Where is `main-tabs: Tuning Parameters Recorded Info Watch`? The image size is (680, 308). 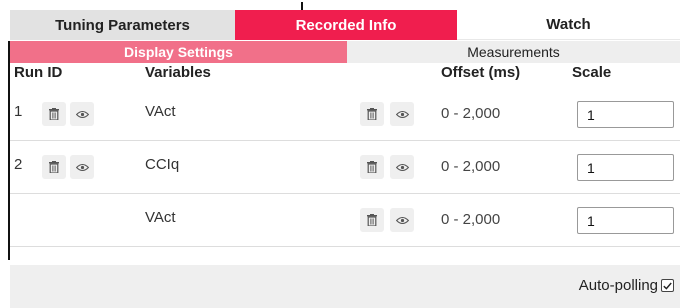
main-tabs: Tuning Parameters Recorded Info Watch is located at coordinates (345, 25).